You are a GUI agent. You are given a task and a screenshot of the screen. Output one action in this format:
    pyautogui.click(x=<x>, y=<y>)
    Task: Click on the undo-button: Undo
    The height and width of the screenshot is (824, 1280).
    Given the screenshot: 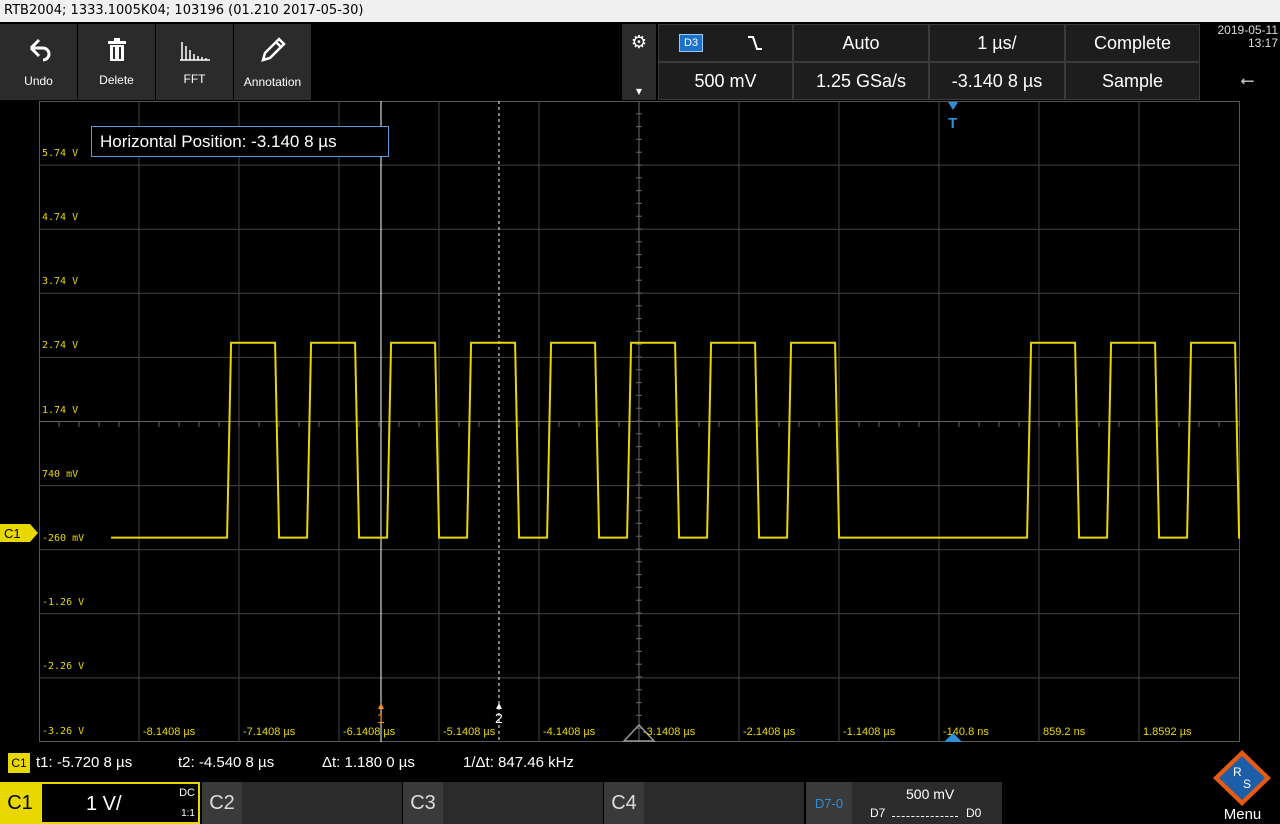 What is the action you would take?
    pyautogui.click(x=39, y=62)
    